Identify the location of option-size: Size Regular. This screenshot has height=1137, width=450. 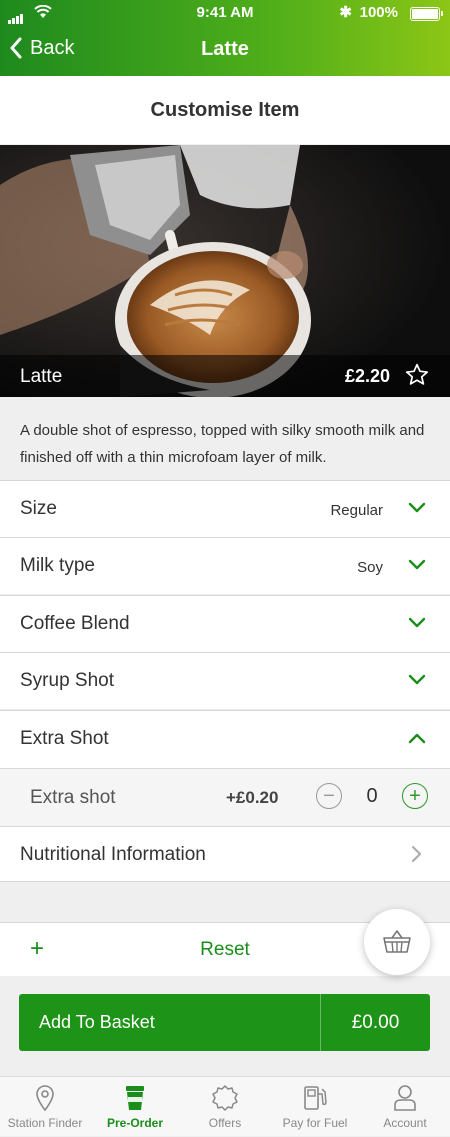
(225, 508).